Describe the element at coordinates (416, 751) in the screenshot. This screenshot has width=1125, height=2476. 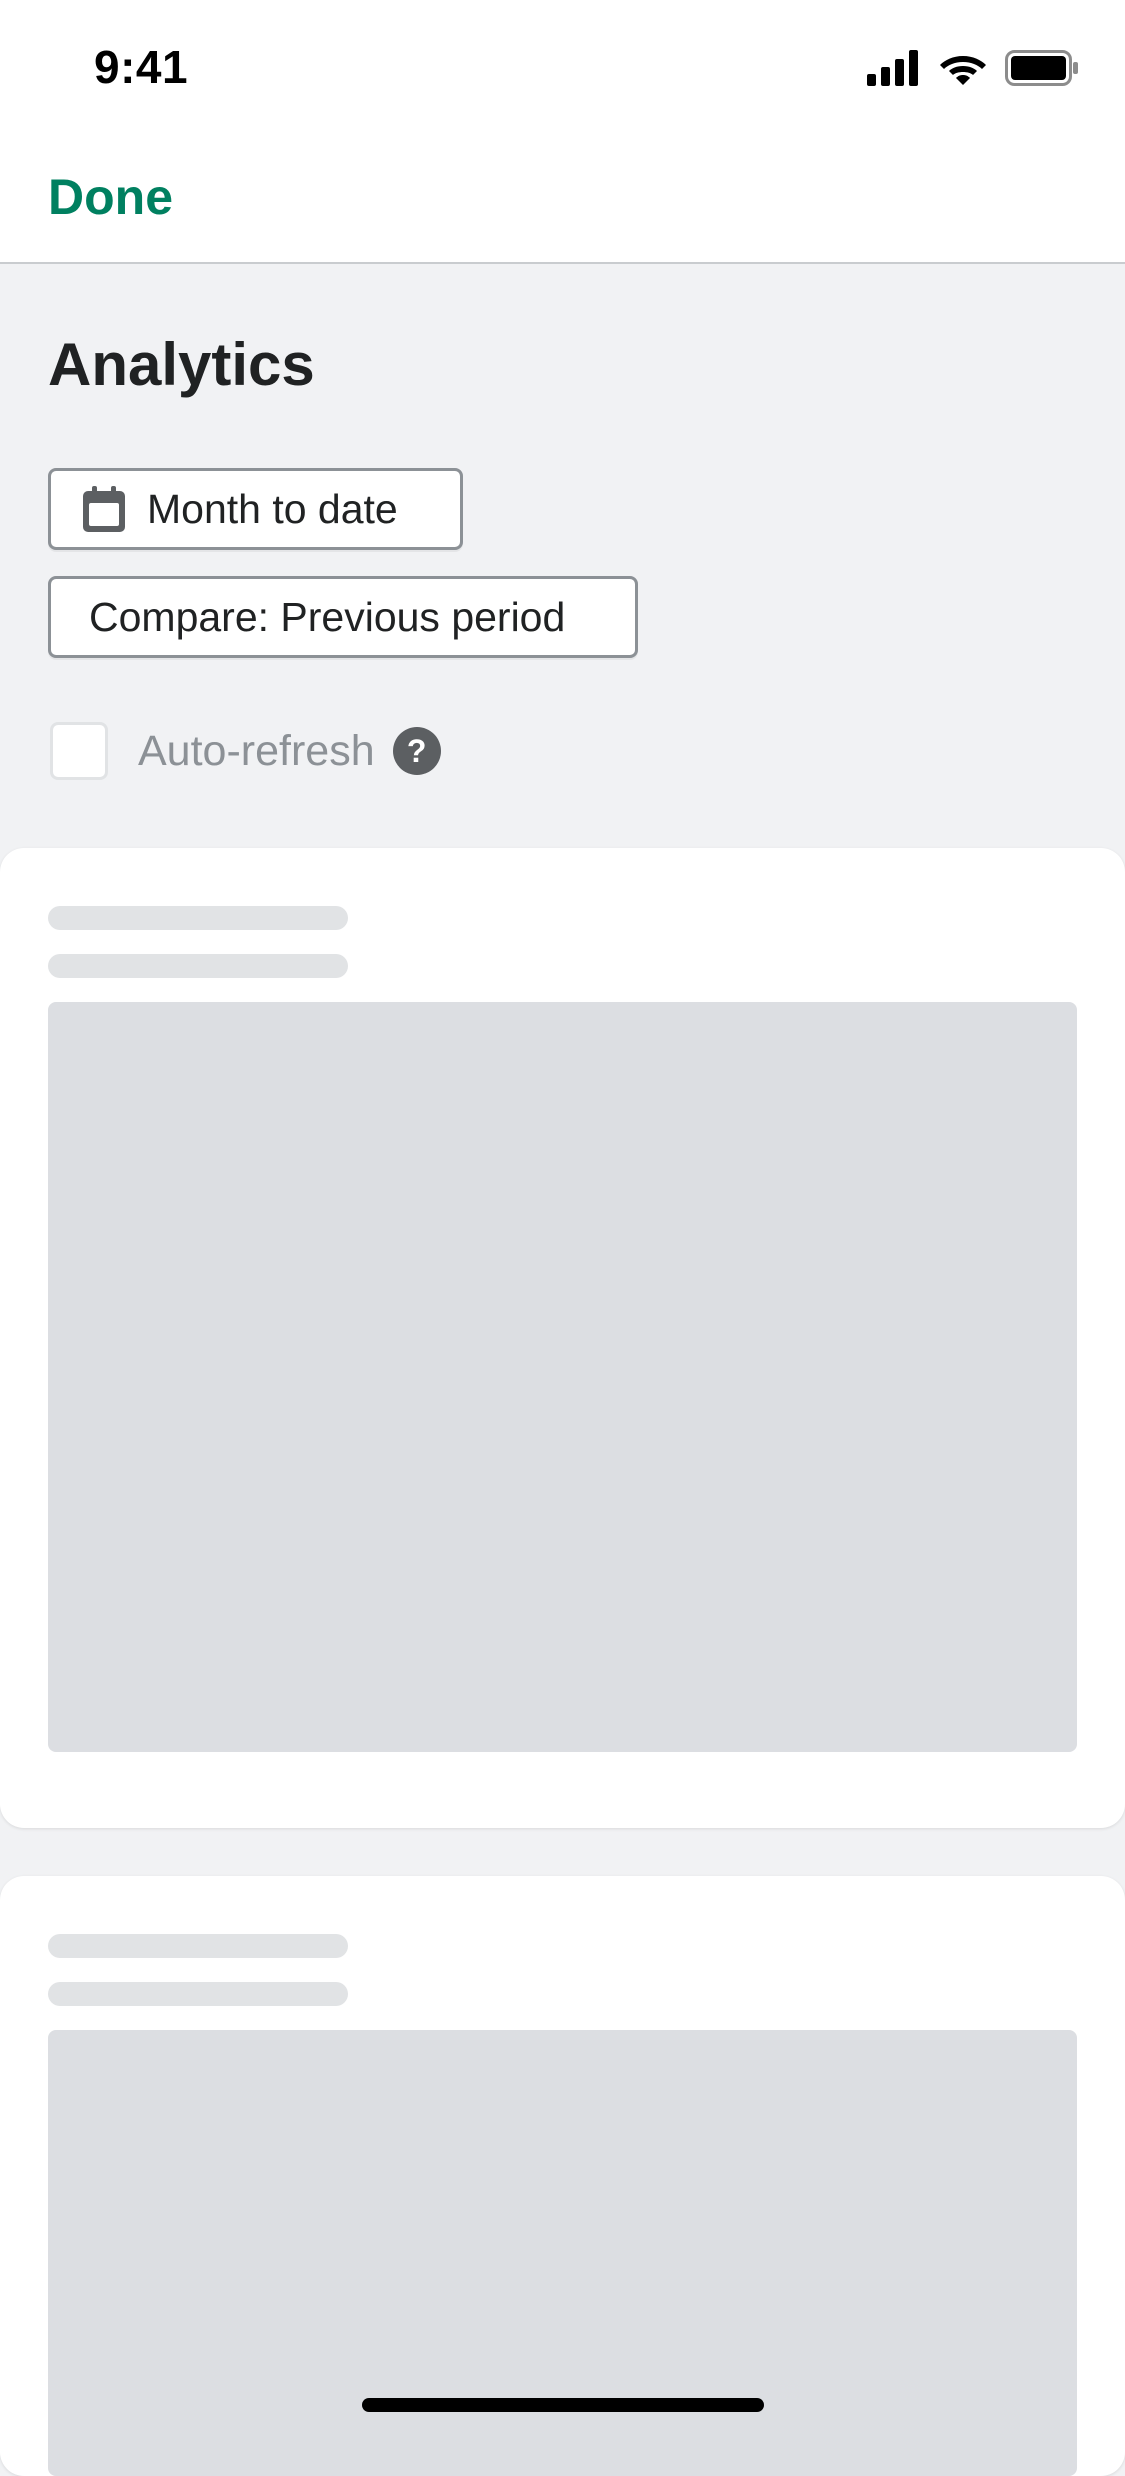
I see `question-mark-icon: ?` at that location.